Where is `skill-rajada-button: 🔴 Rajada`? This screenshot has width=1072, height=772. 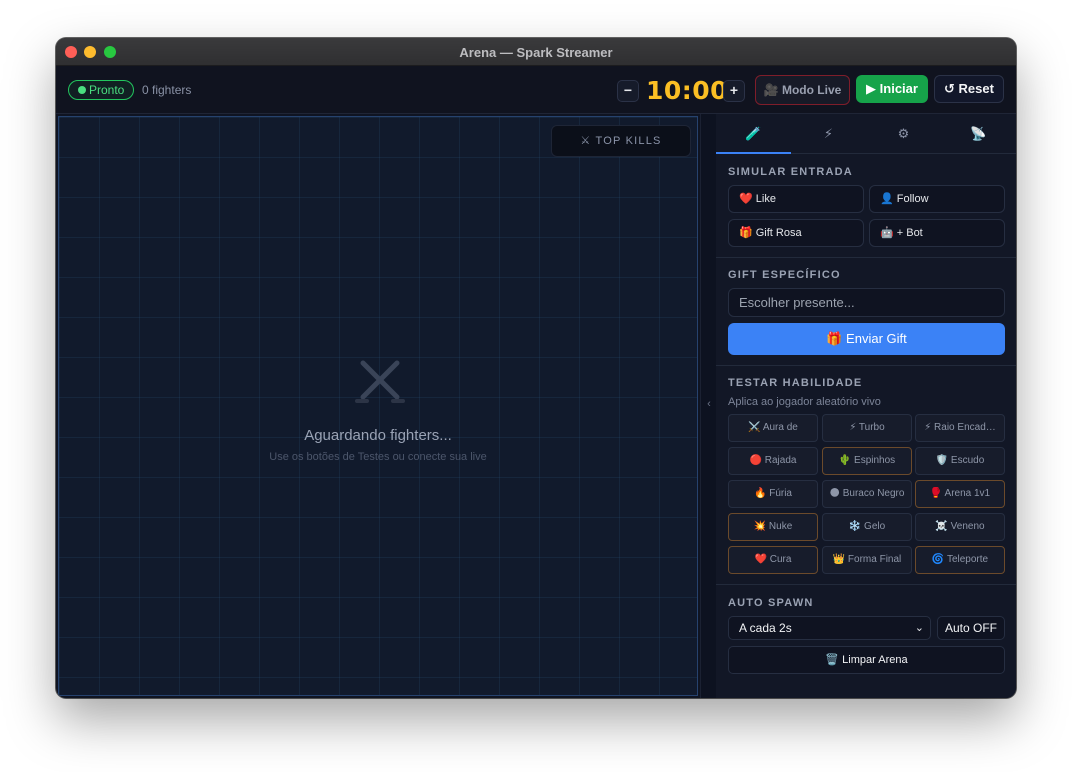 skill-rajada-button: 🔴 Rajada is located at coordinates (773, 461).